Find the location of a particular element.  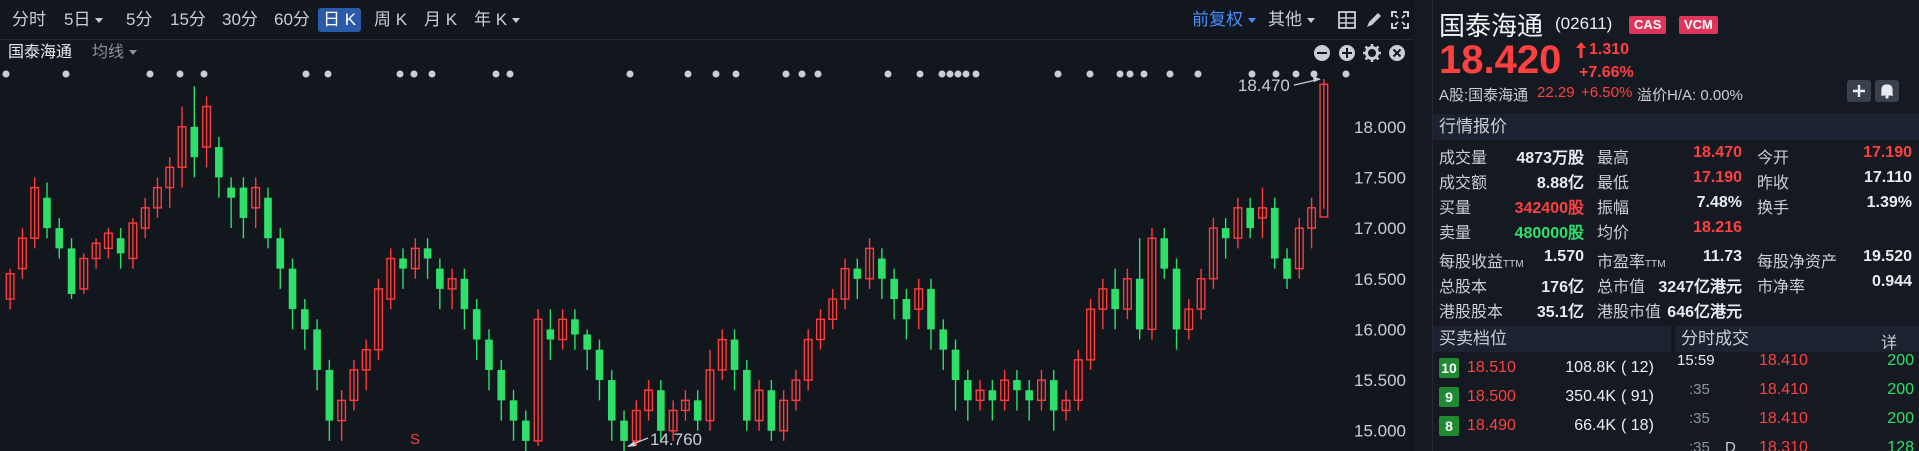

fundamental-label: 市净率 is located at coordinates (1781, 285).